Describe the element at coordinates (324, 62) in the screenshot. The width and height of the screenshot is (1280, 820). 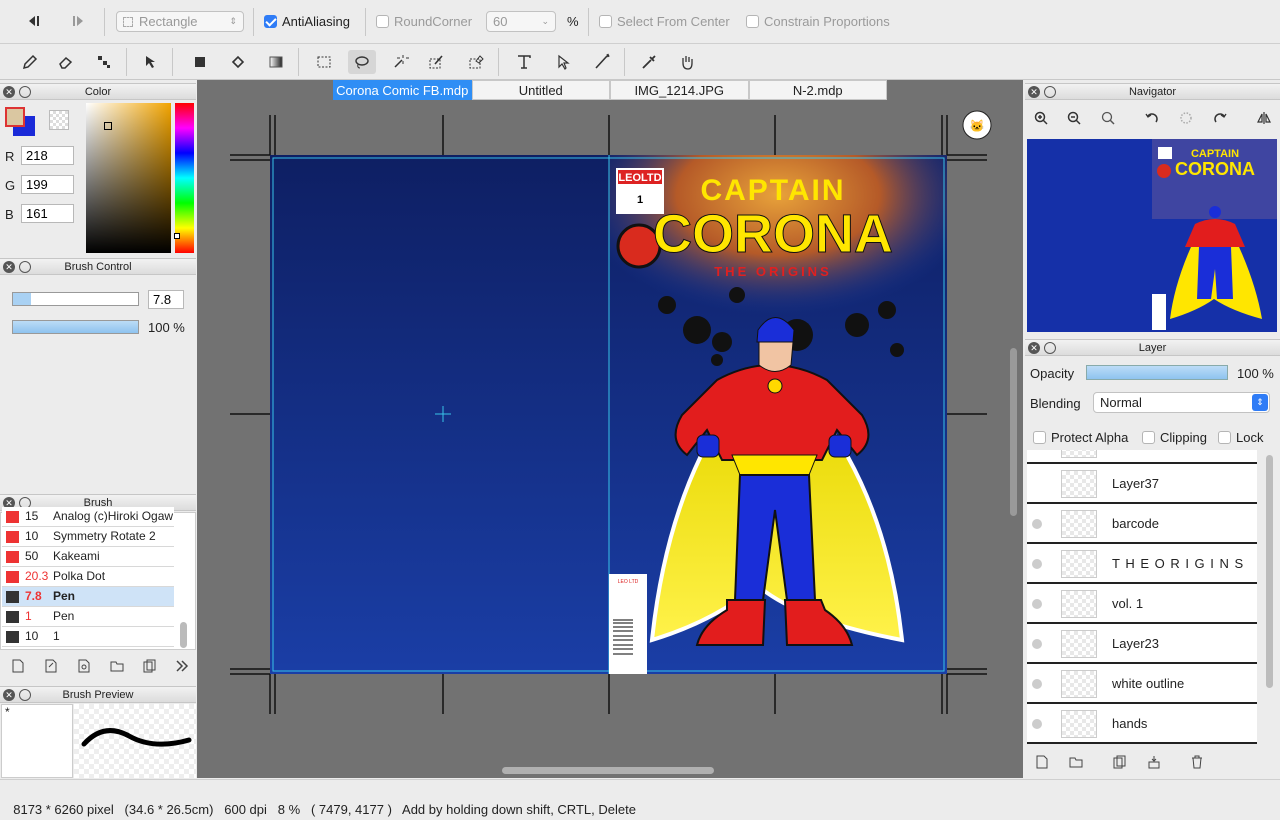
I see `rect-select-tool-icon` at that location.